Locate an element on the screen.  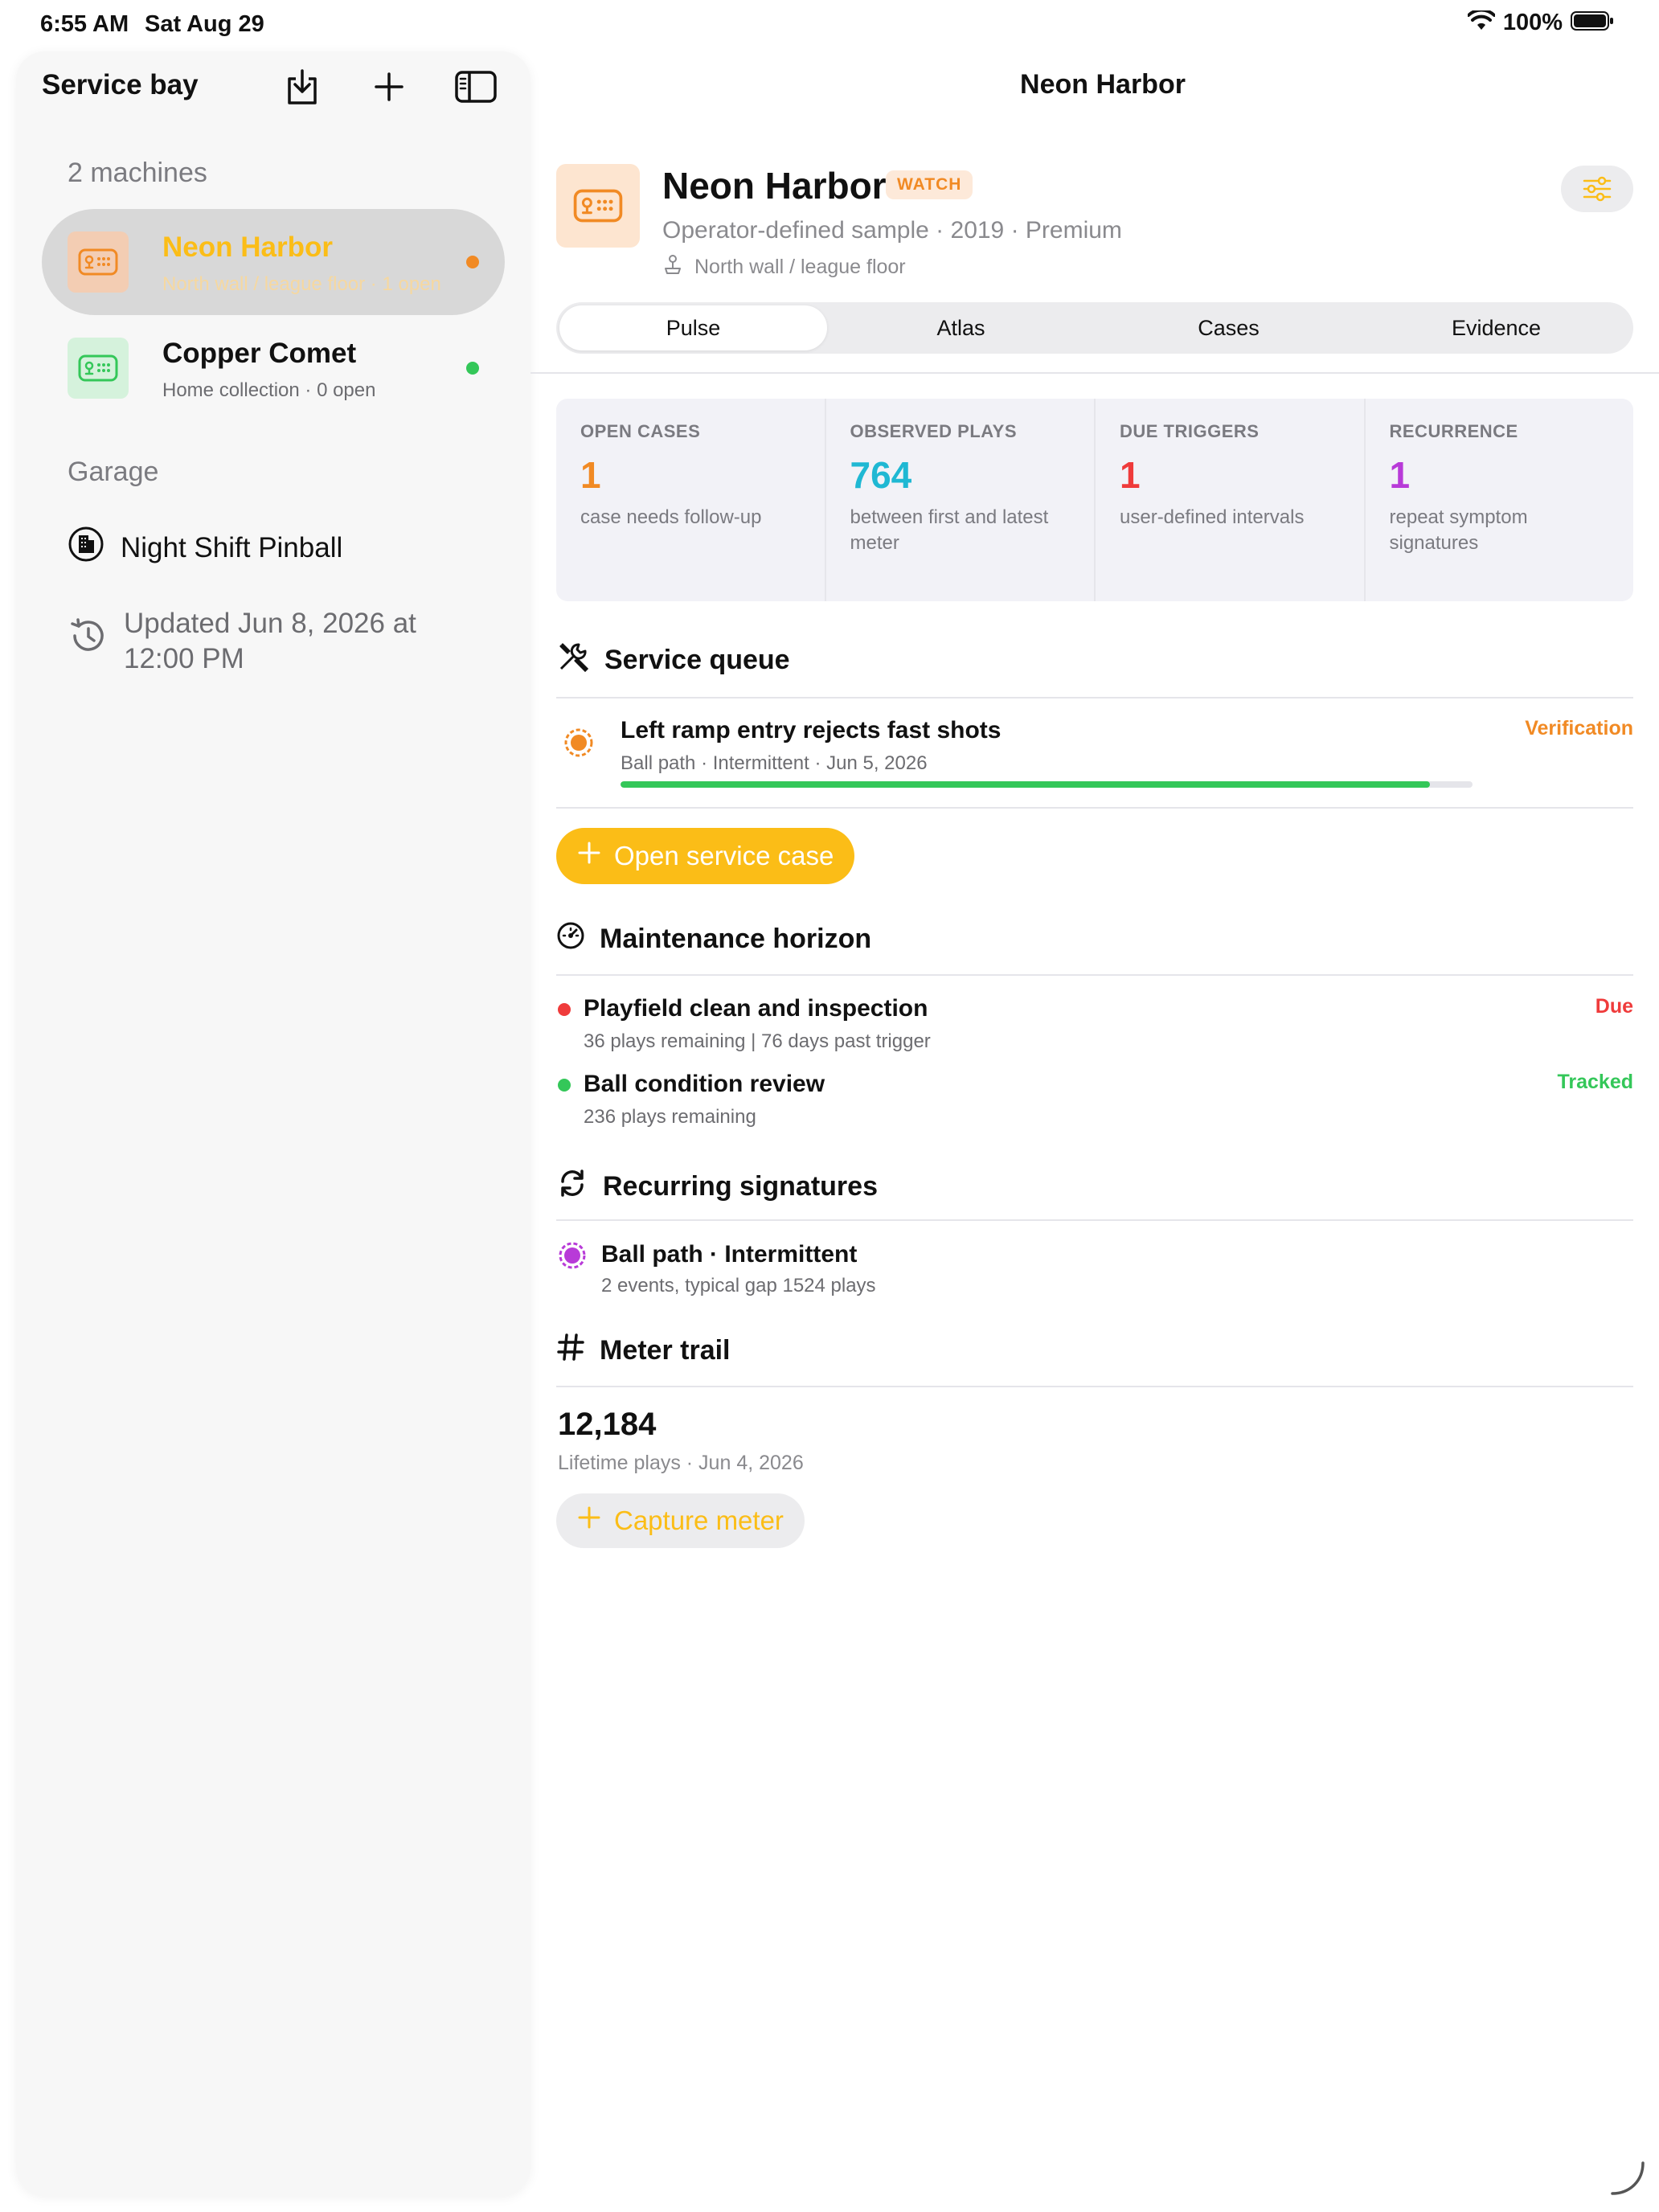
recurring-item-title: Ball path · Intermittent is located at coordinates (729, 1254).